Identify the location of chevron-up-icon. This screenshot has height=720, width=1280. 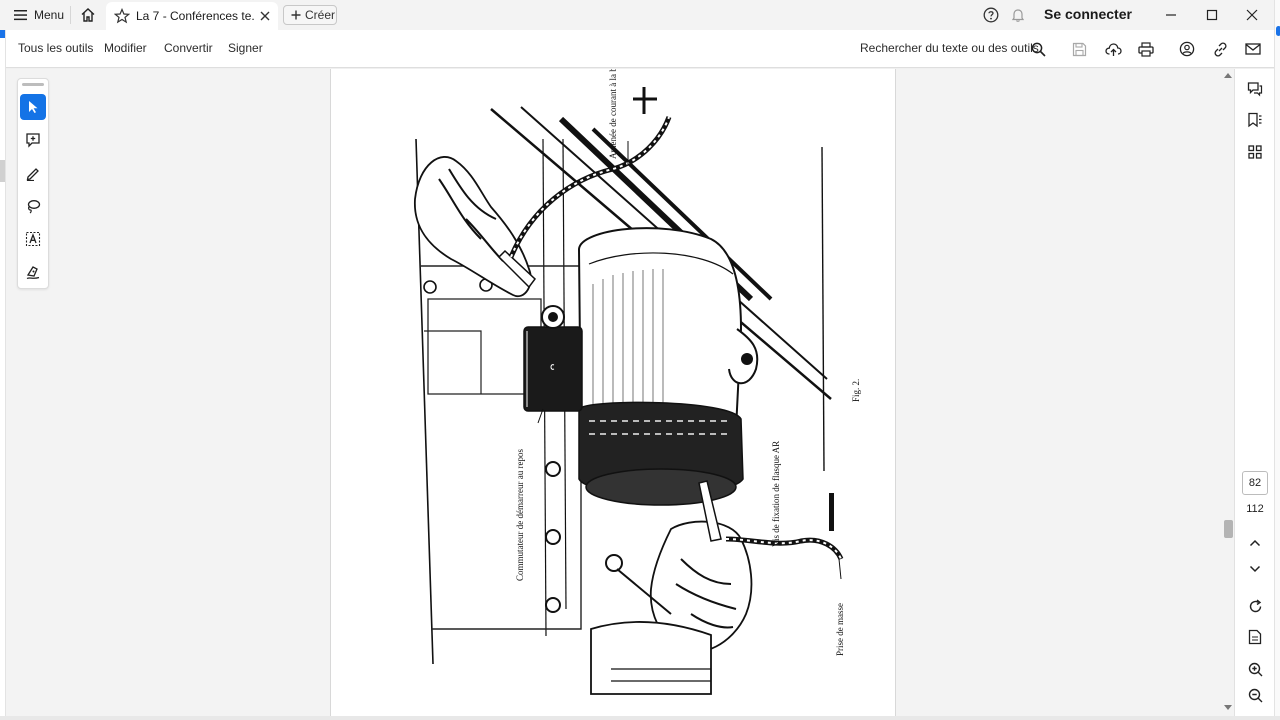
(1255, 543).